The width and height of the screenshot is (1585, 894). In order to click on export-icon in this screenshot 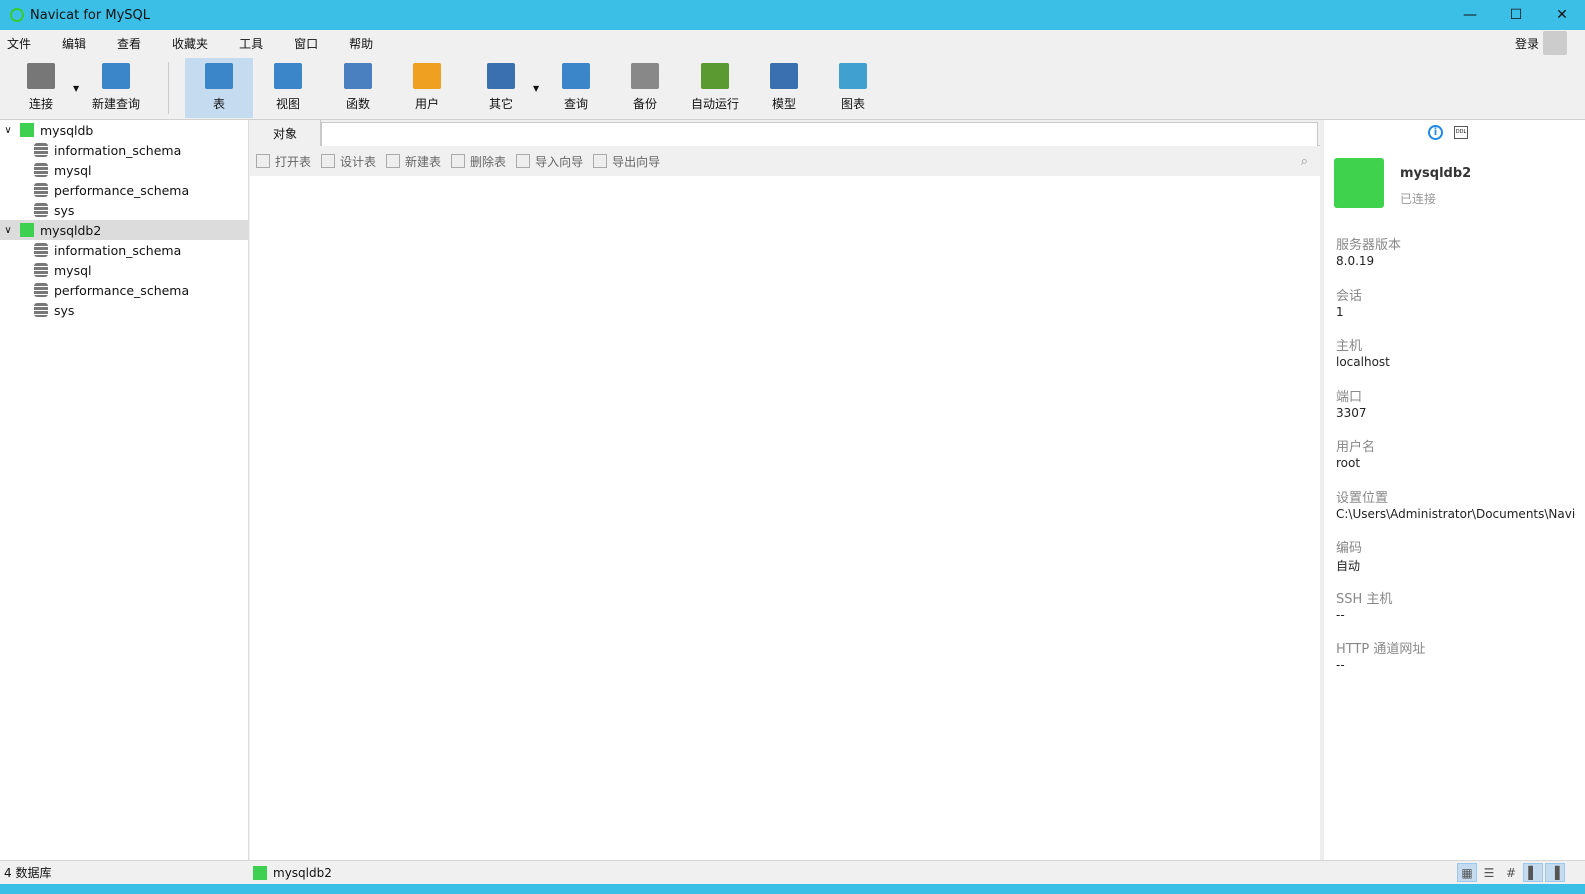, I will do `click(600, 161)`.